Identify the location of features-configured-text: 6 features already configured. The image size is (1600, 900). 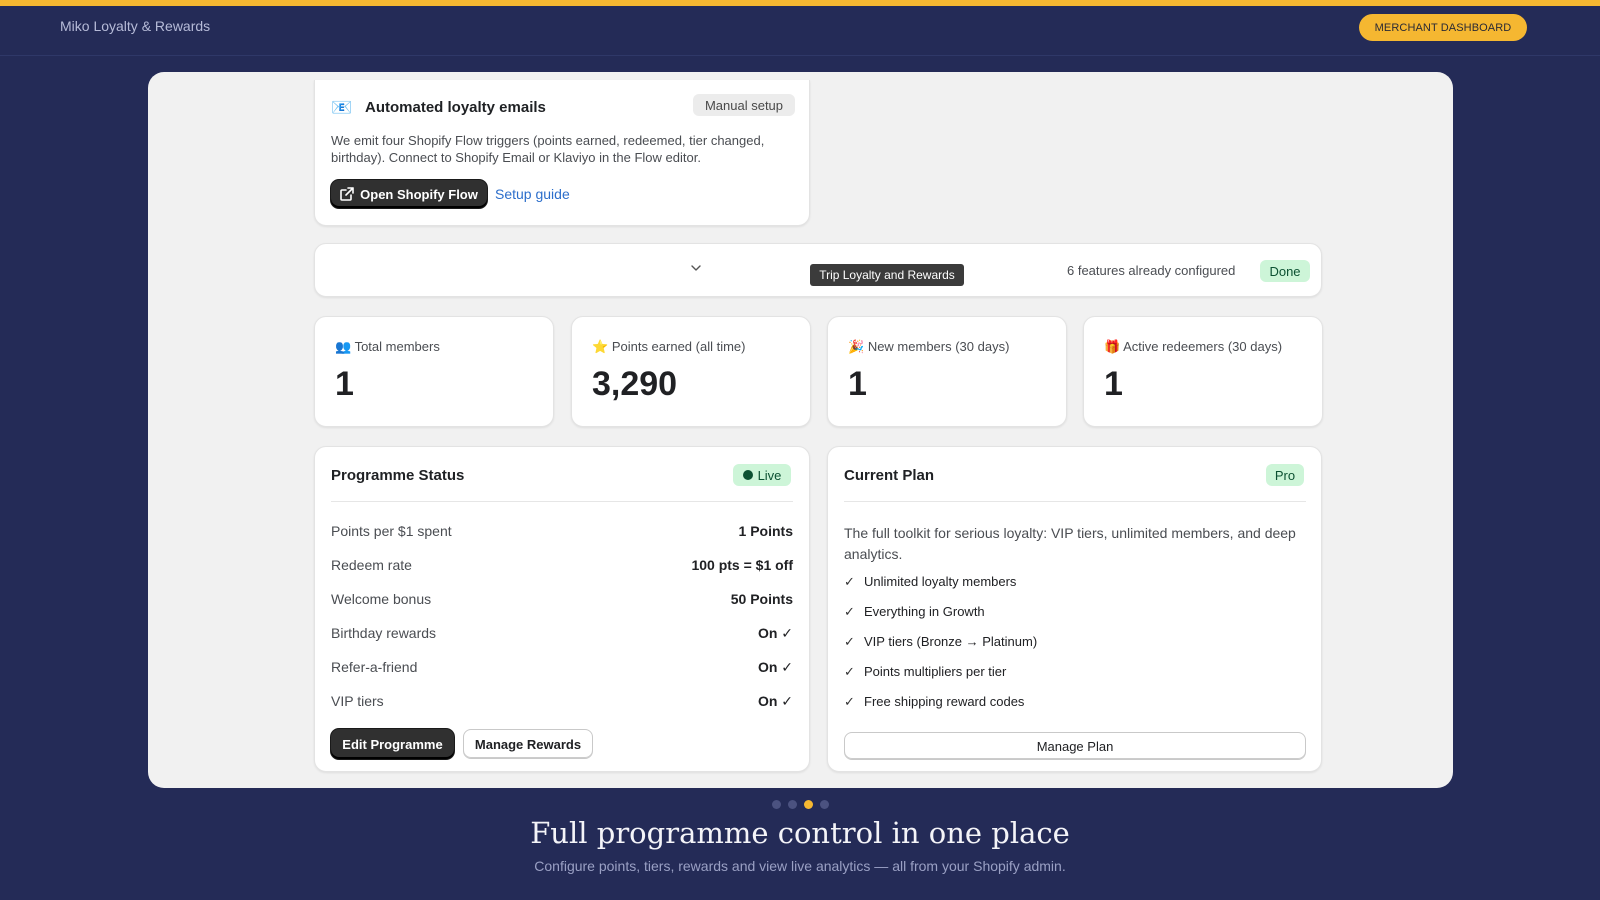
(1151, 270).